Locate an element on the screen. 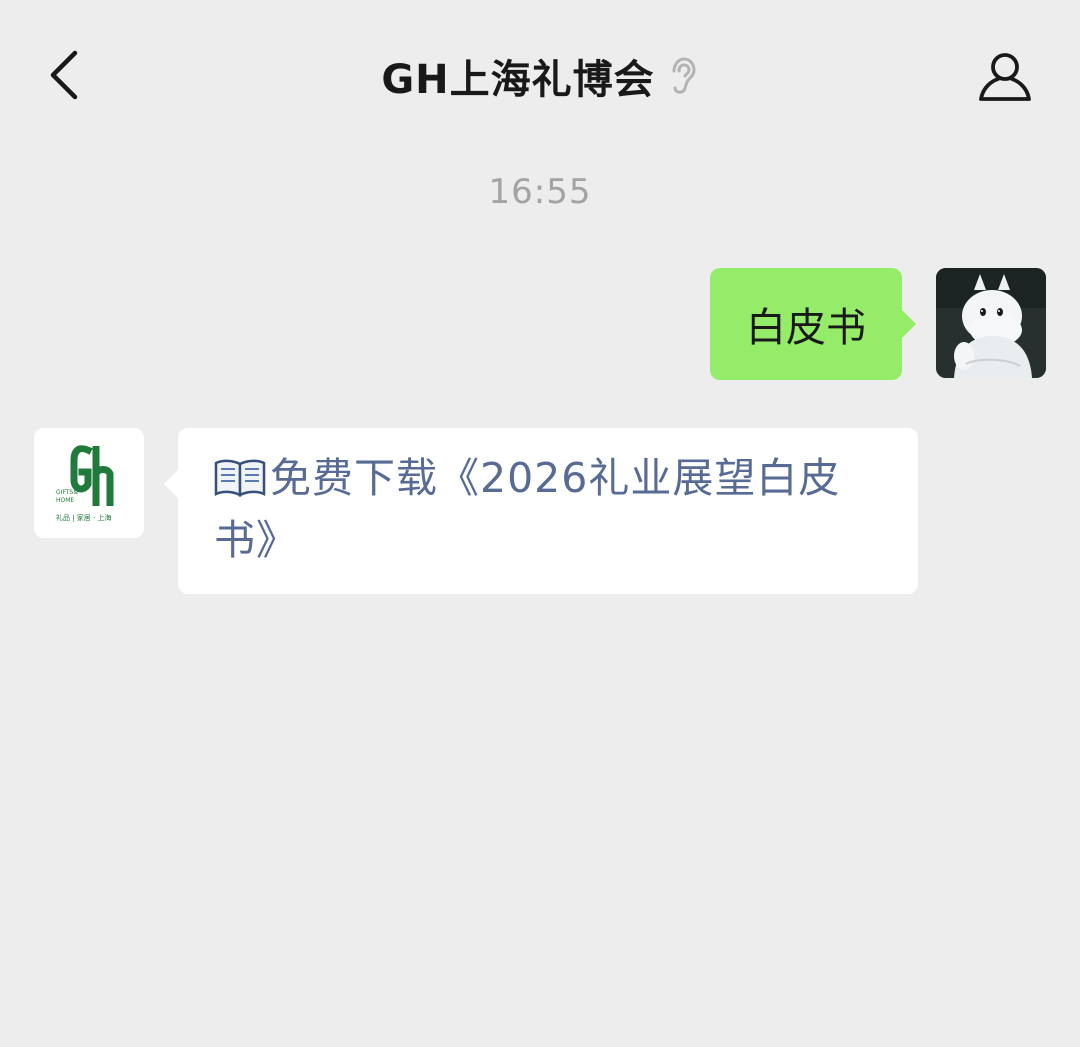 This screenshot has width=1080, height=1047. chat-title-bar: GH上海礼博会 is located at coordinates (540, 76).